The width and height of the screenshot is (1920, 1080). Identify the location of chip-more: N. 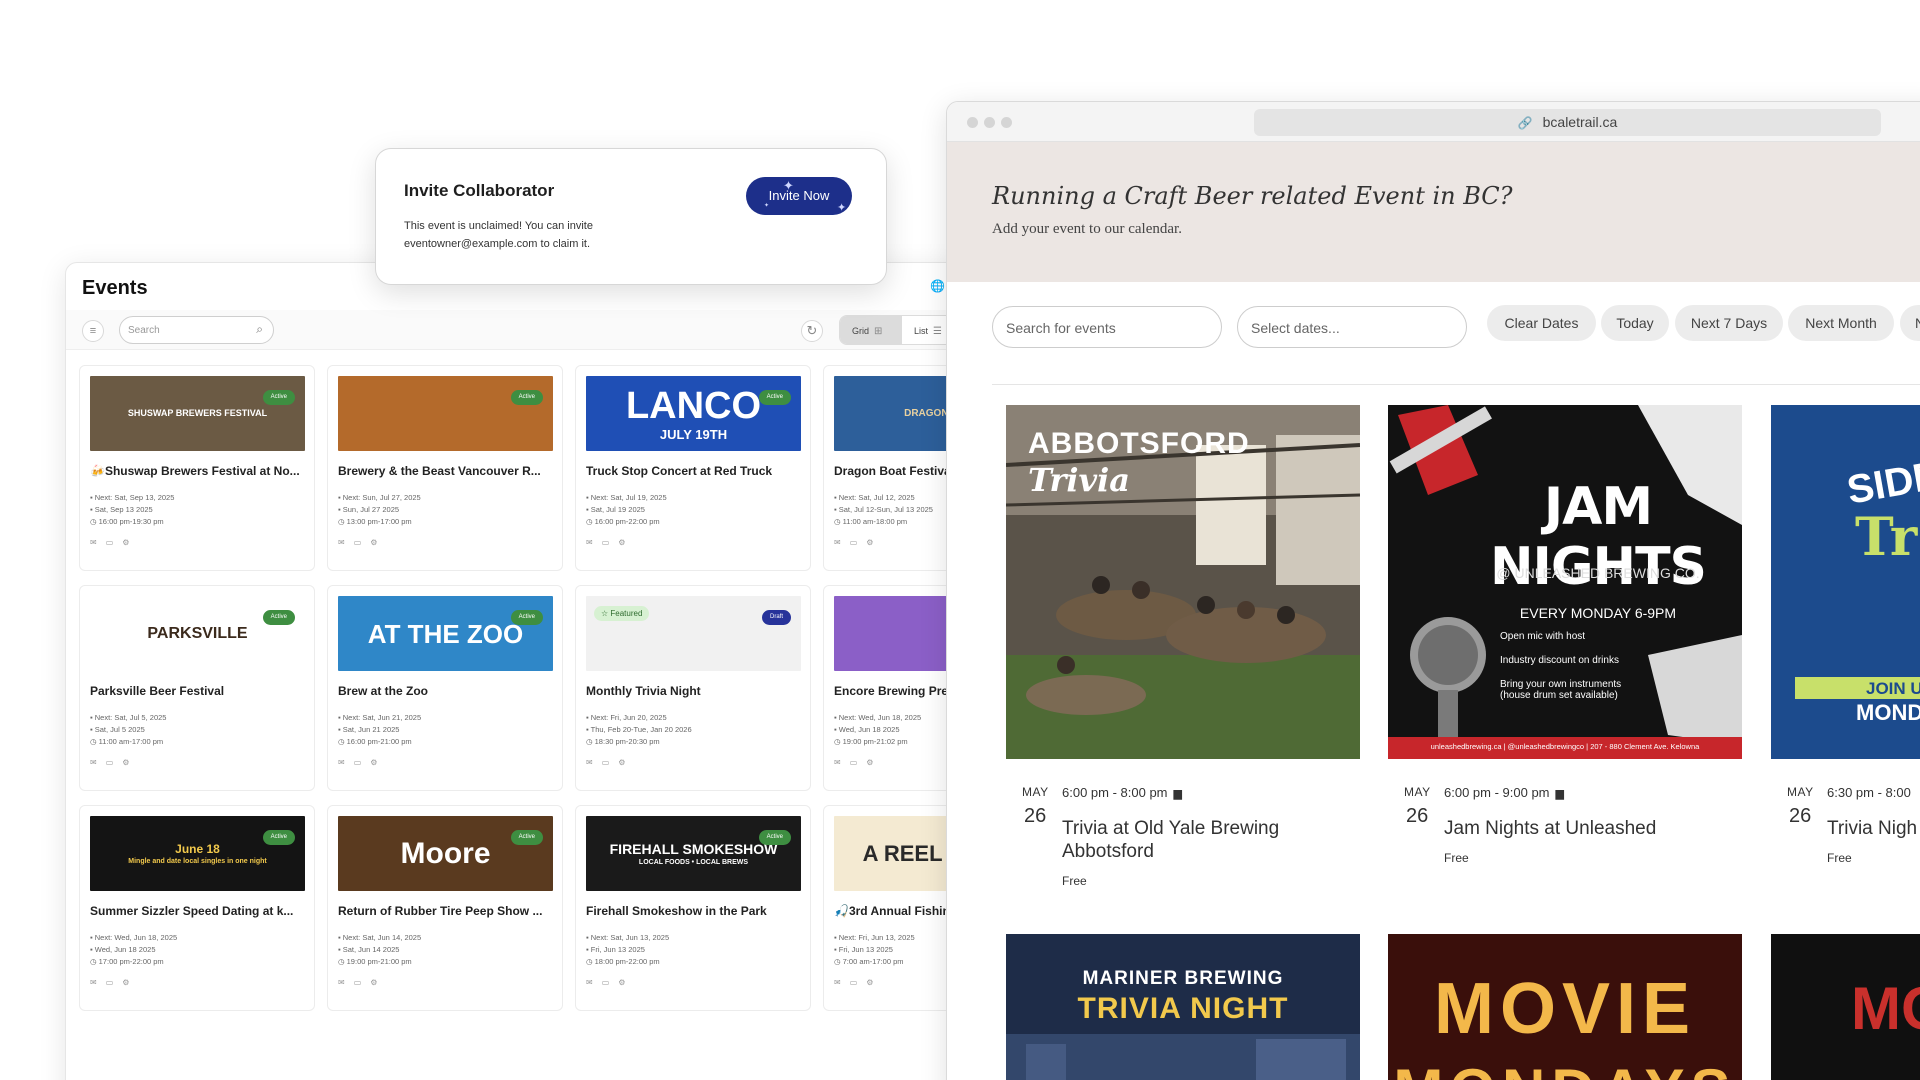
(1910, 323).